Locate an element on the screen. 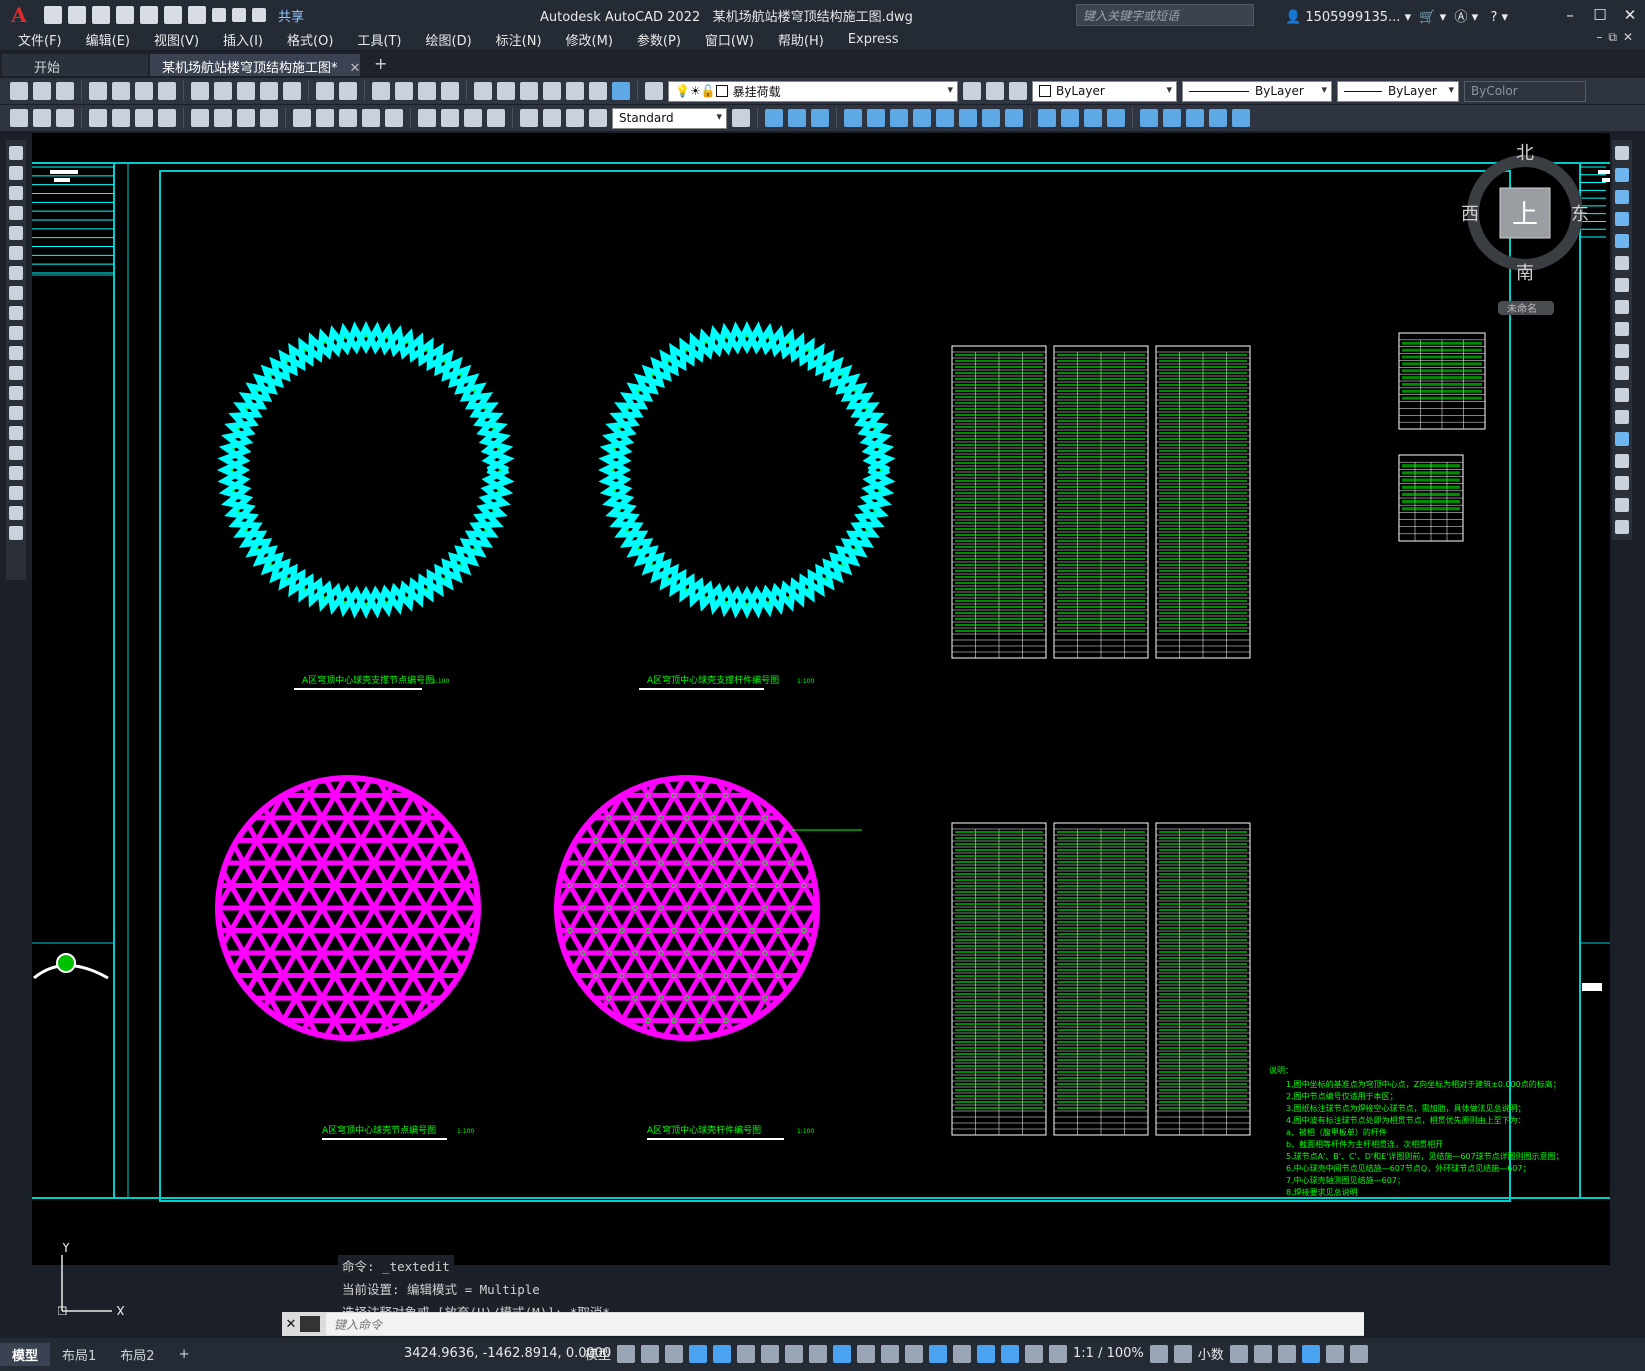 The width and height of the screenshot is (1645, 1371). compass-west: 西 is located at coordinates (1470, 214).